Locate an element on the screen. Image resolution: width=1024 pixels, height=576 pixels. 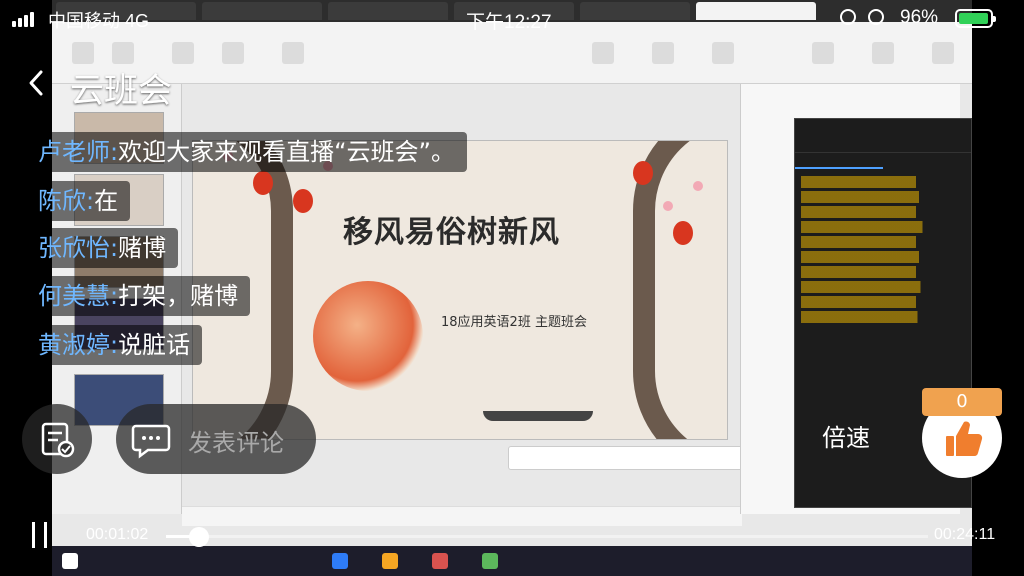
battery-fill is located at coordinates (973, 18).